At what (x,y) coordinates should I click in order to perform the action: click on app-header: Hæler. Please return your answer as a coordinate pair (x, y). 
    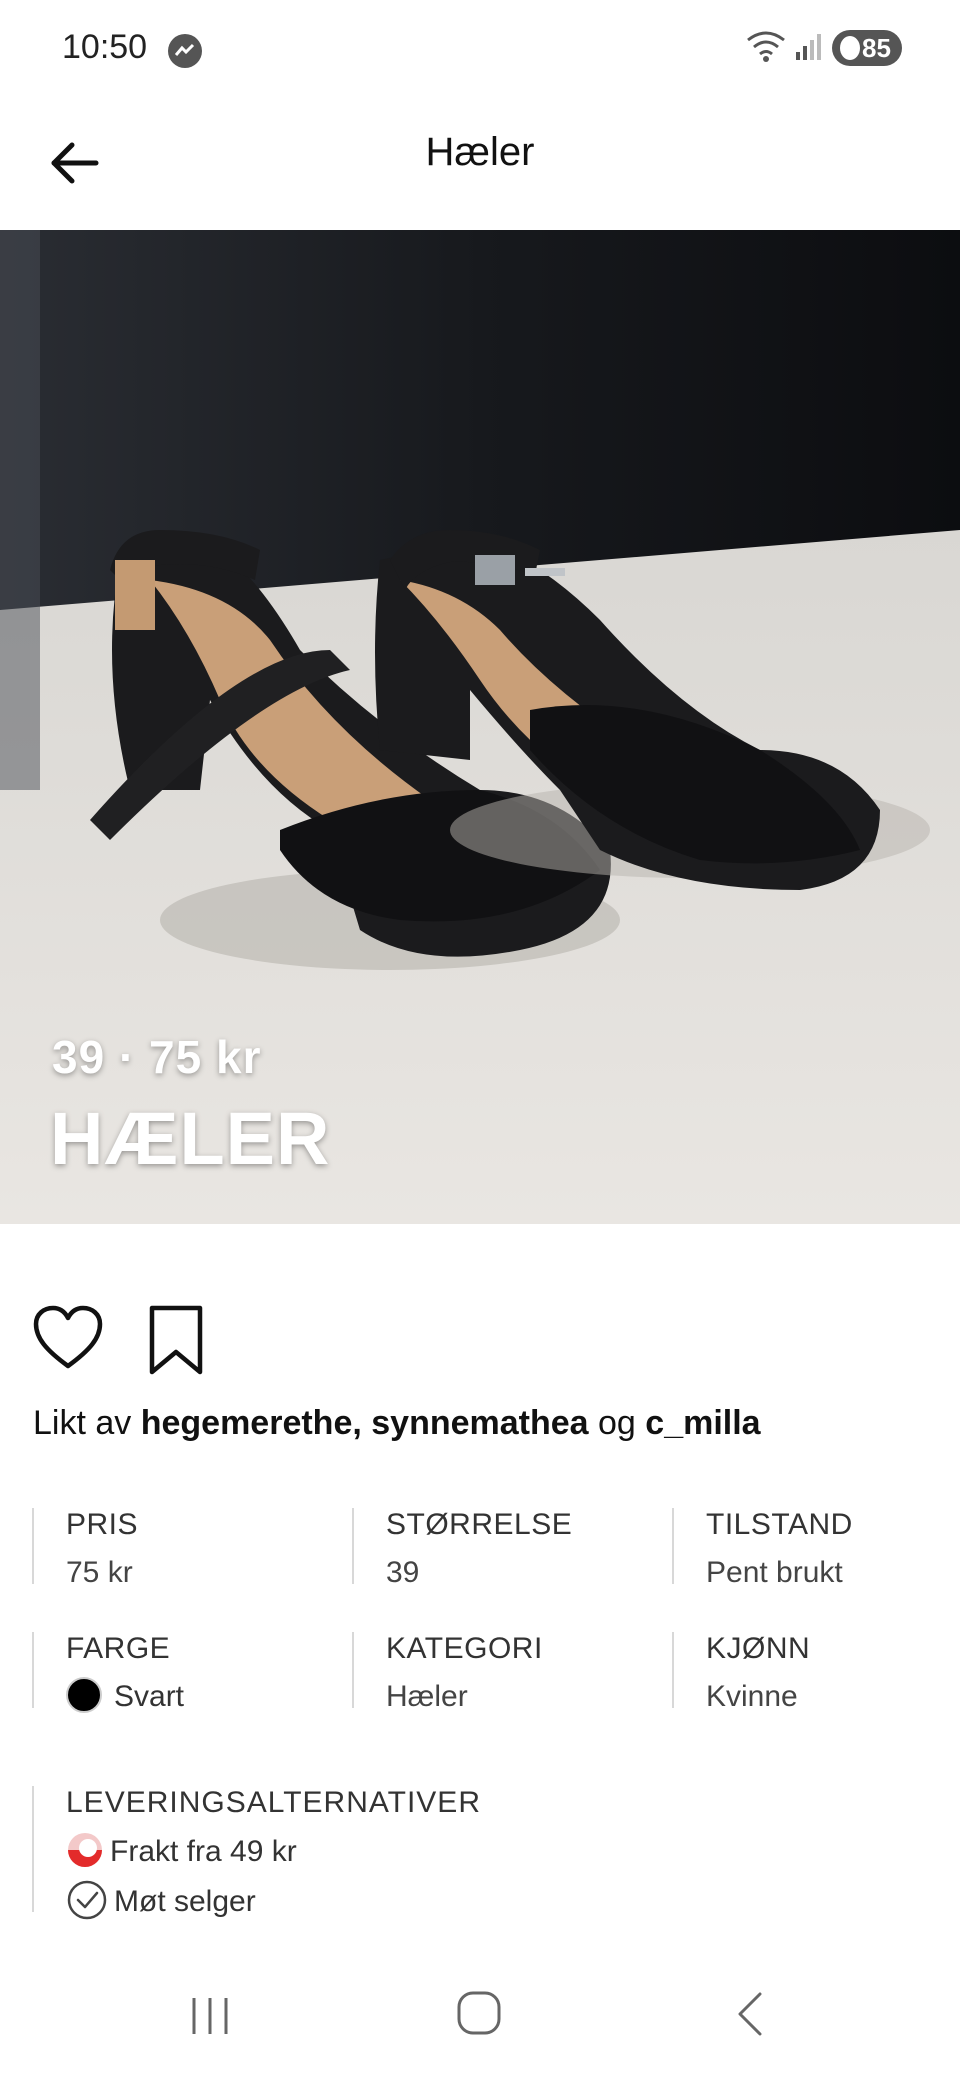
    Looking at the image, I should click on (480, 163).